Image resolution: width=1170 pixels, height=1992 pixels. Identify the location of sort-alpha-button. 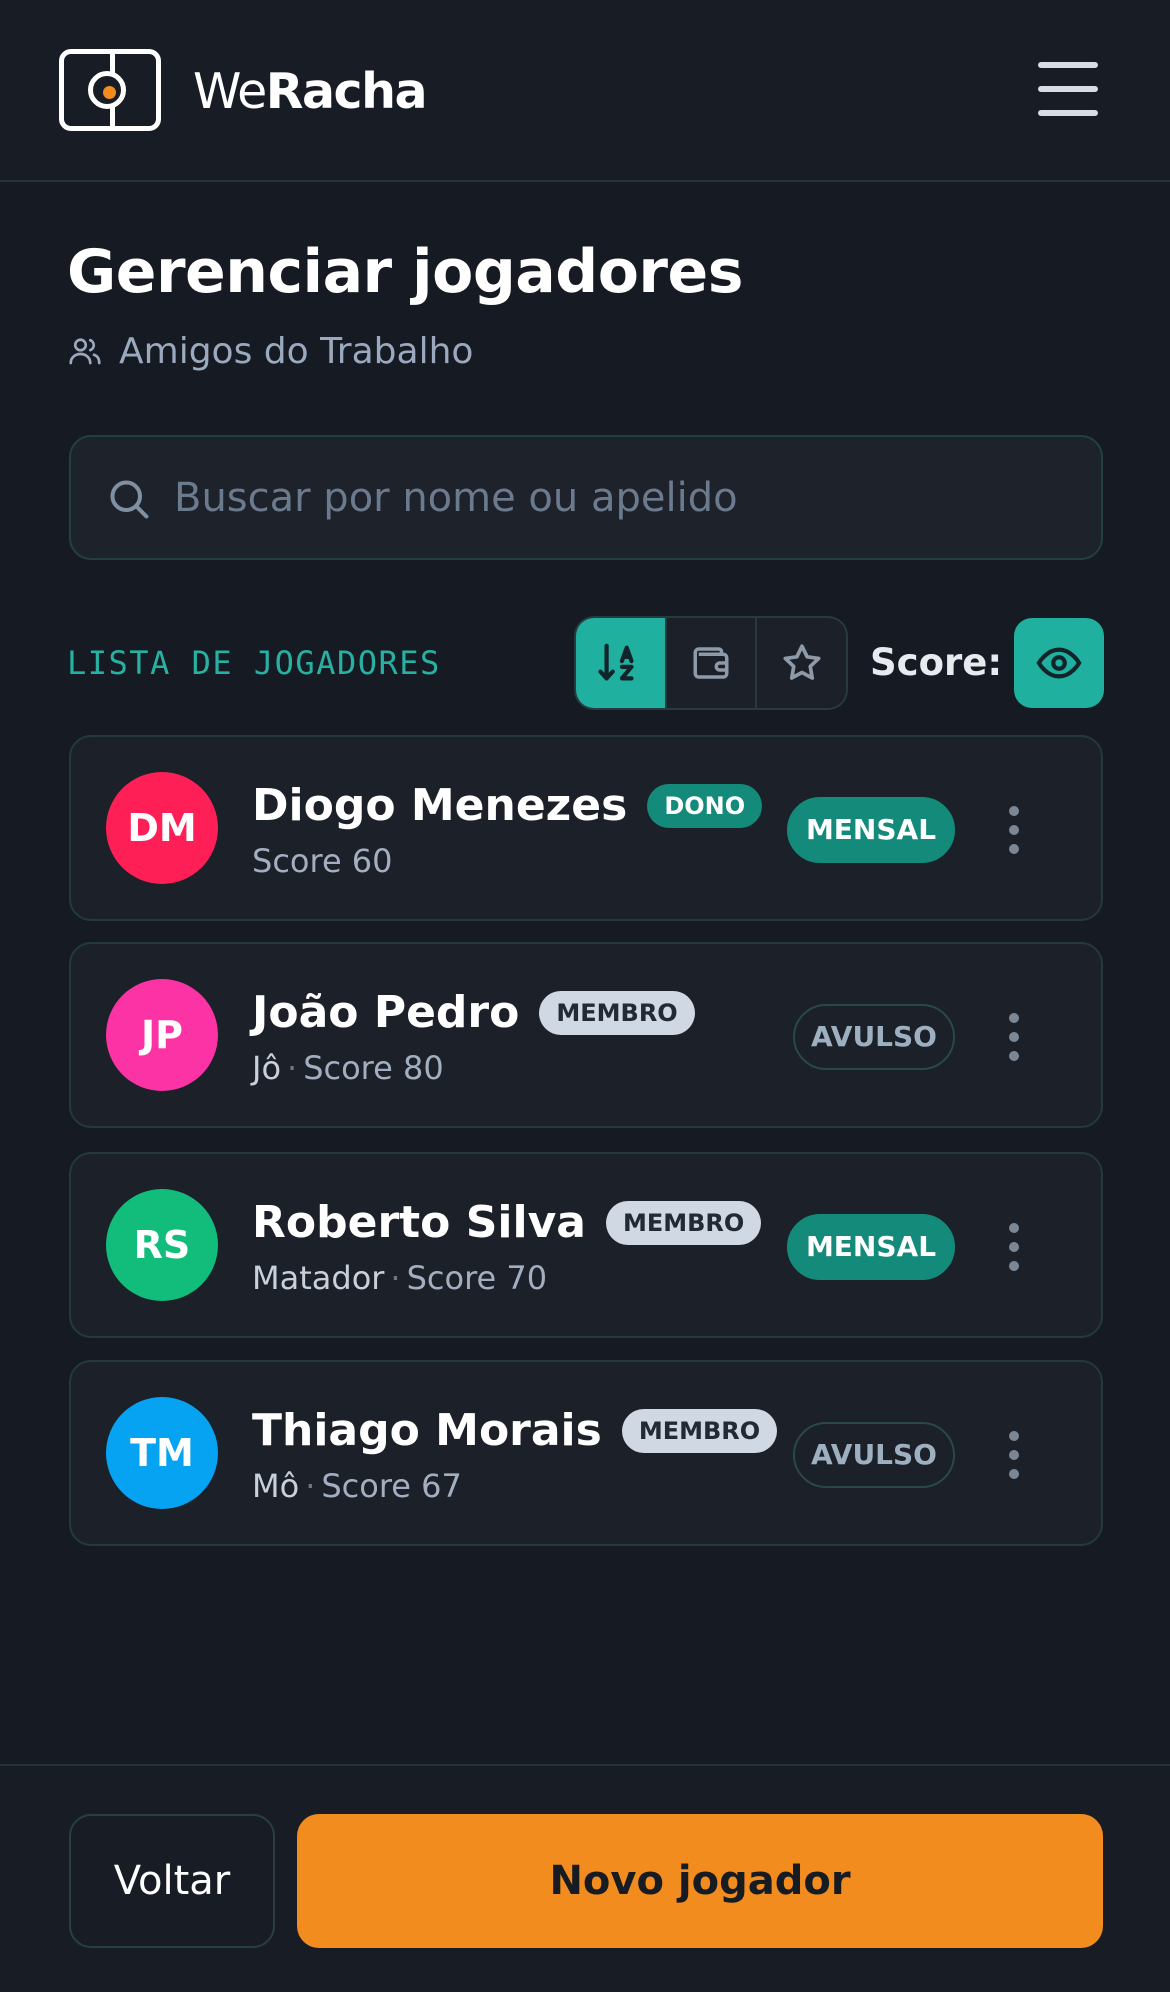
(621, 663).